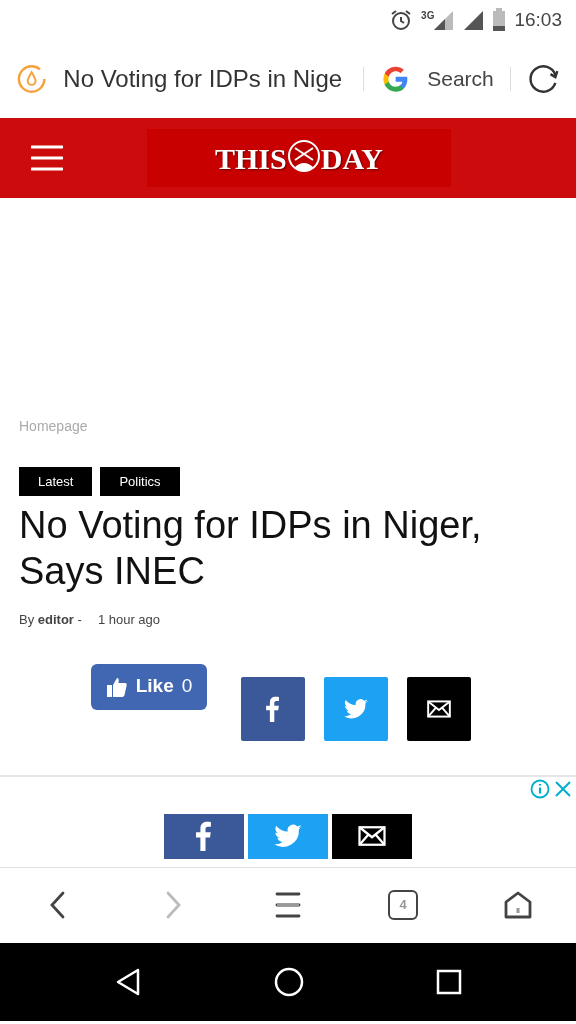  I want to click on network-type: 3G, so click(428, 16).